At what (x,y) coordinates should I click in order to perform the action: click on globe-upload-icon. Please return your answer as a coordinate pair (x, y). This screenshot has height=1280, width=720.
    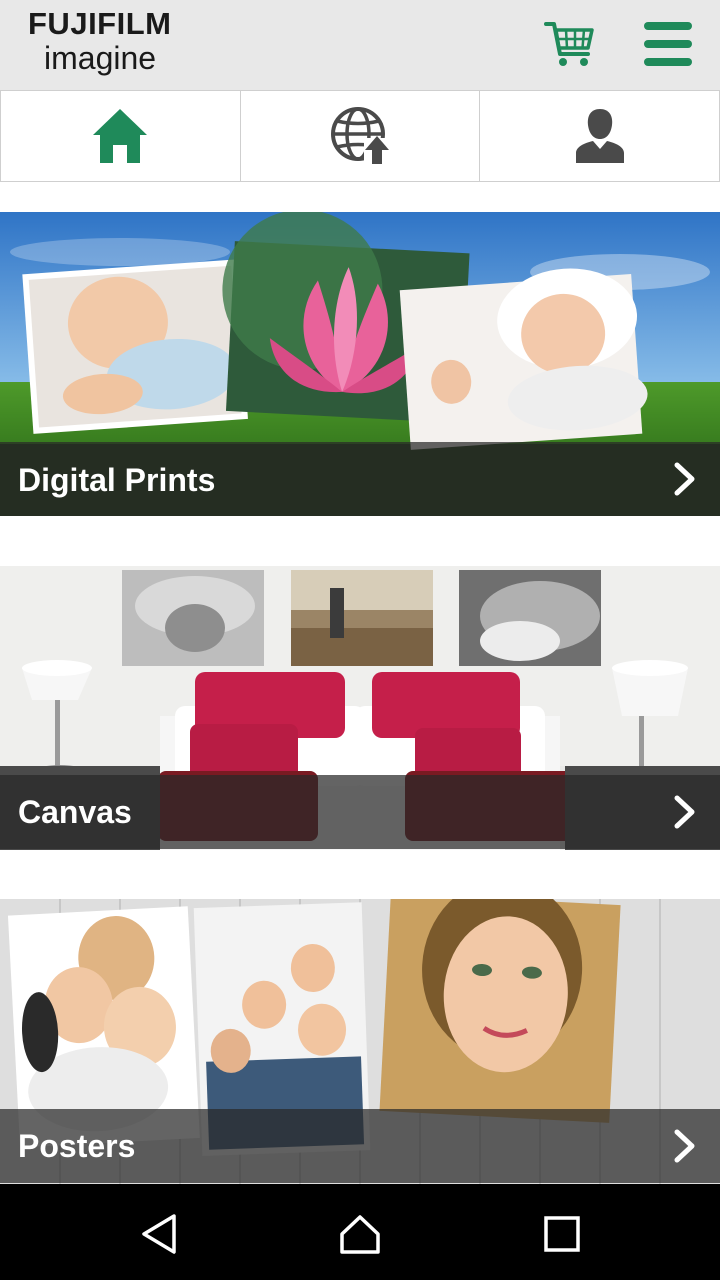
    Looking at the image, I should click on (360, 136).